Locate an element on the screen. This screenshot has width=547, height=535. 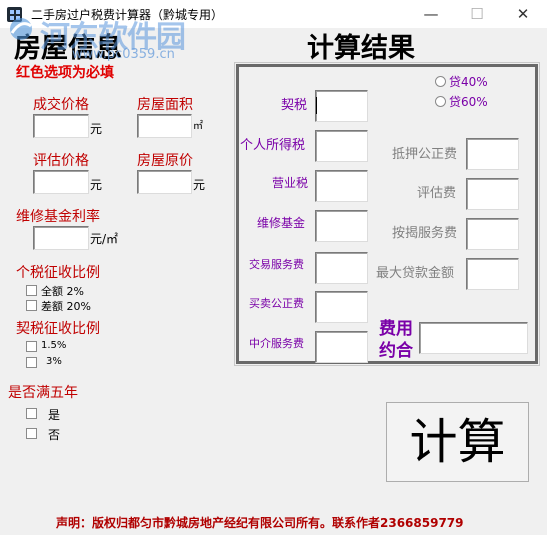
copyright-footer: 声明：版权归都匀市黔城房地产经纪有限公司所有。联系作者2366859779 is located at coordinates (260, 523).